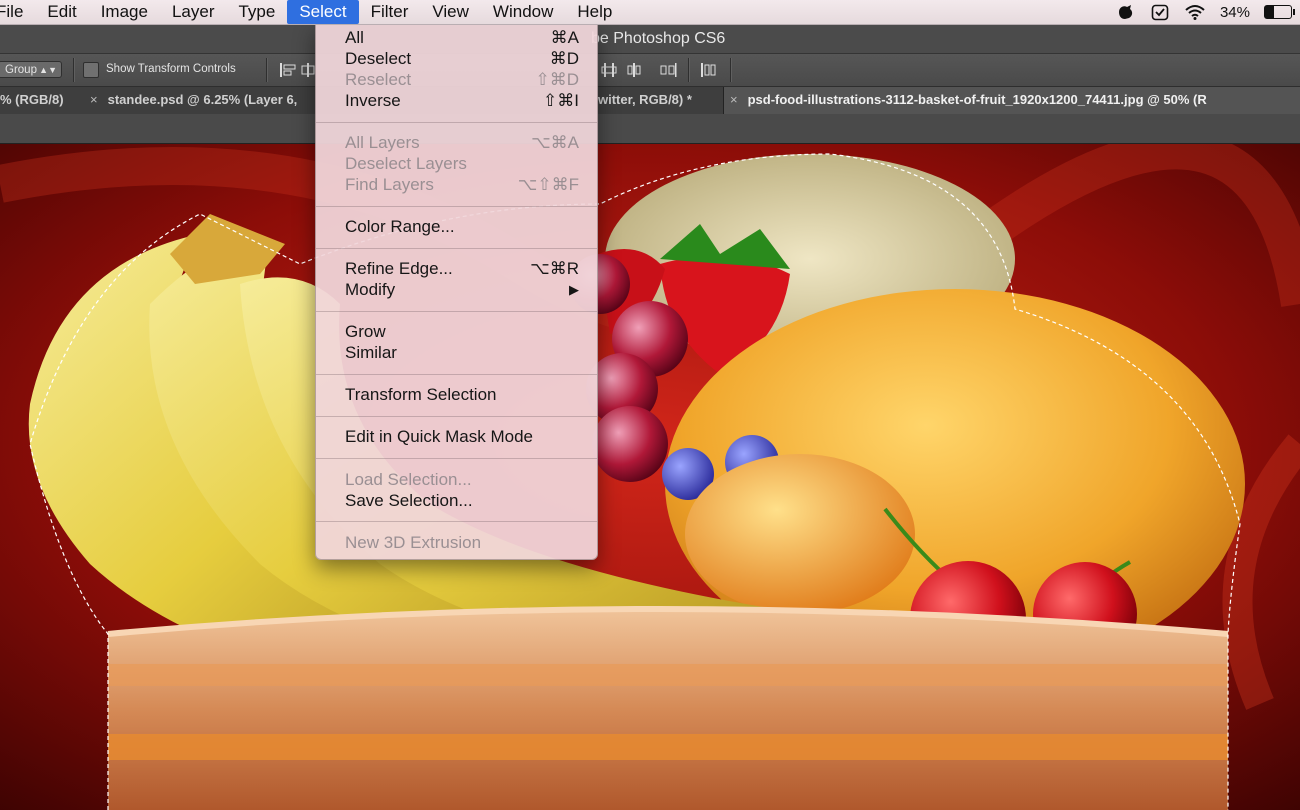 This screenshot has height=810, width=1300. I want to click on align-left-icon, so click(288, 70).